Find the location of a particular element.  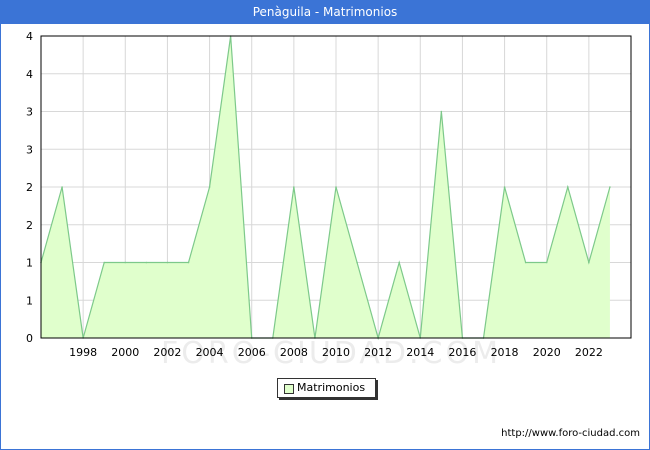

x-tick-label: 2002 is located at coordinates (167, 352).